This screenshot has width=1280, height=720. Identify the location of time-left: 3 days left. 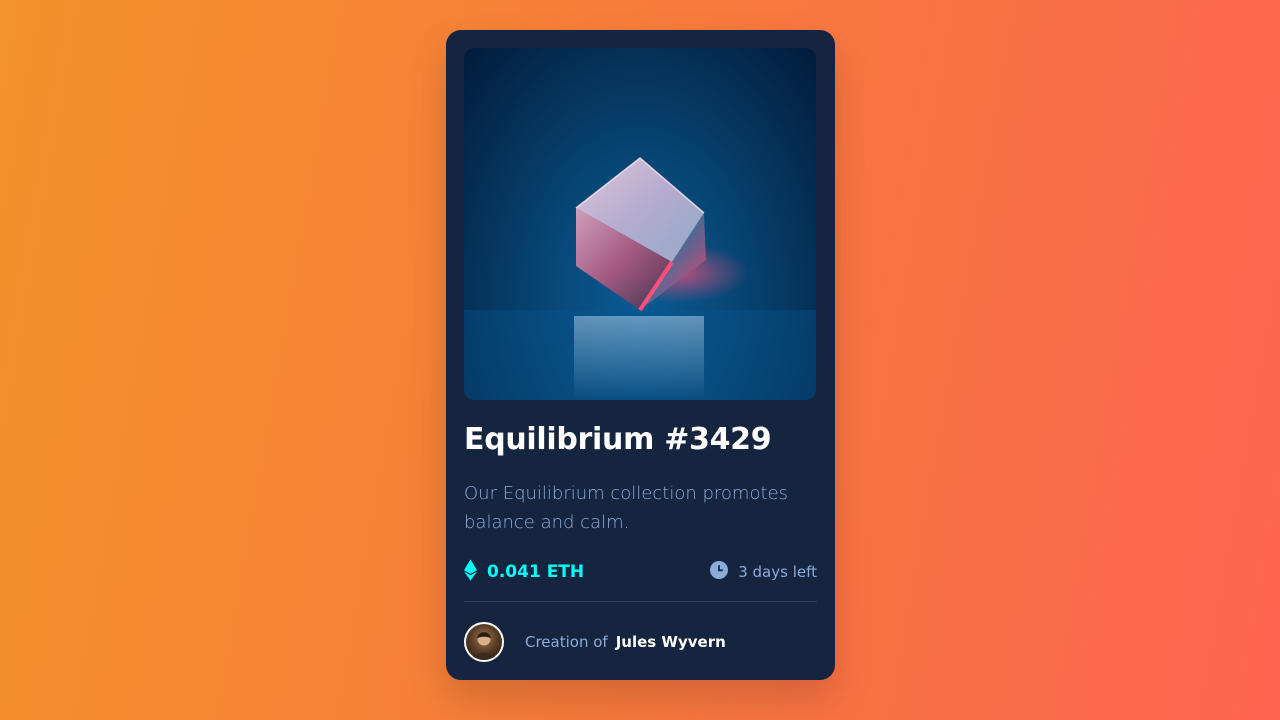
(763, 572).